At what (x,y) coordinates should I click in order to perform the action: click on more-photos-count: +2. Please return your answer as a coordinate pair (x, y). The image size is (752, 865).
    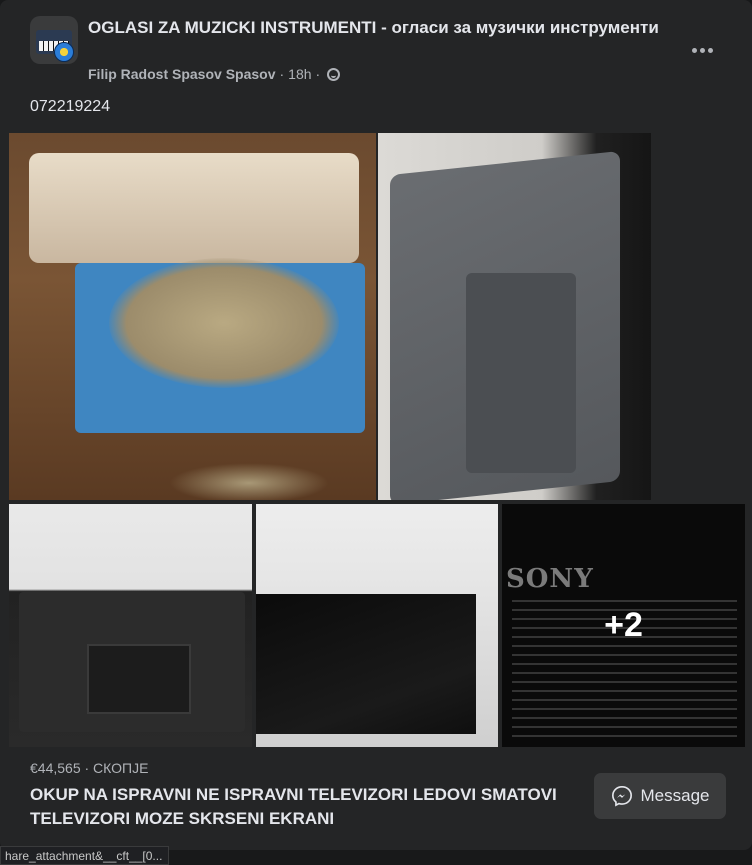
    Looking at the image, I should click on (623, 625).